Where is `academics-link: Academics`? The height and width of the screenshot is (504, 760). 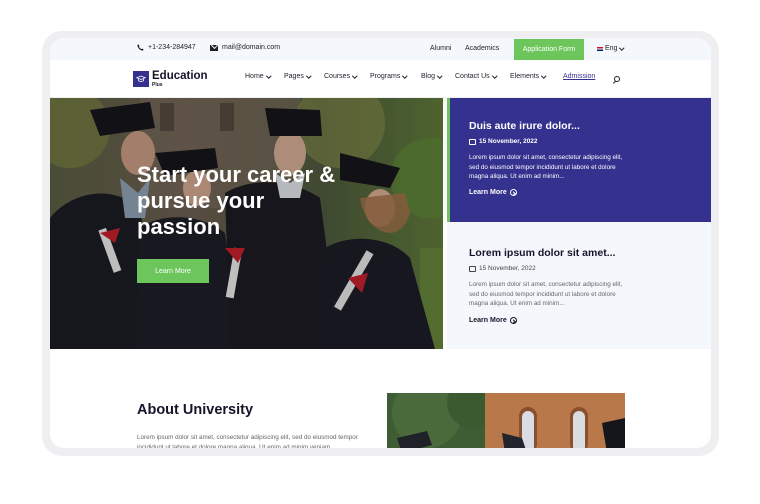 academics-link: Academics is located at coordinates (482, 48).